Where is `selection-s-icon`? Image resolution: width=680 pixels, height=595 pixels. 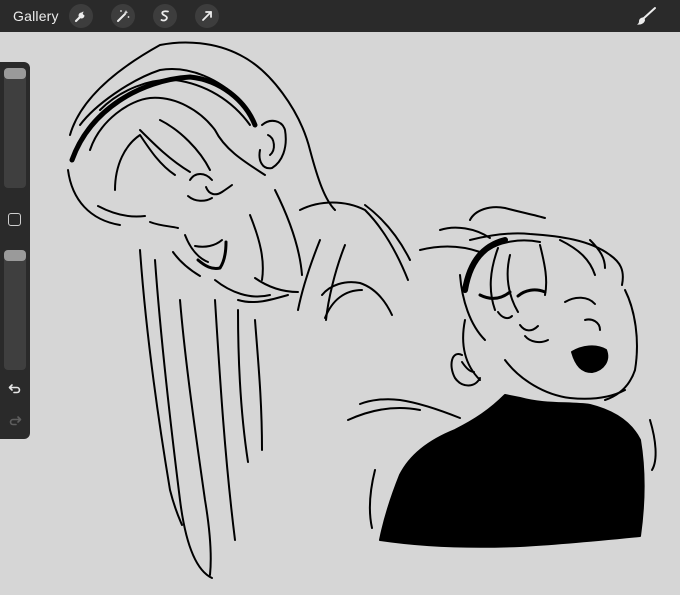 selection-s-icon is located at coordinates (164, 16).